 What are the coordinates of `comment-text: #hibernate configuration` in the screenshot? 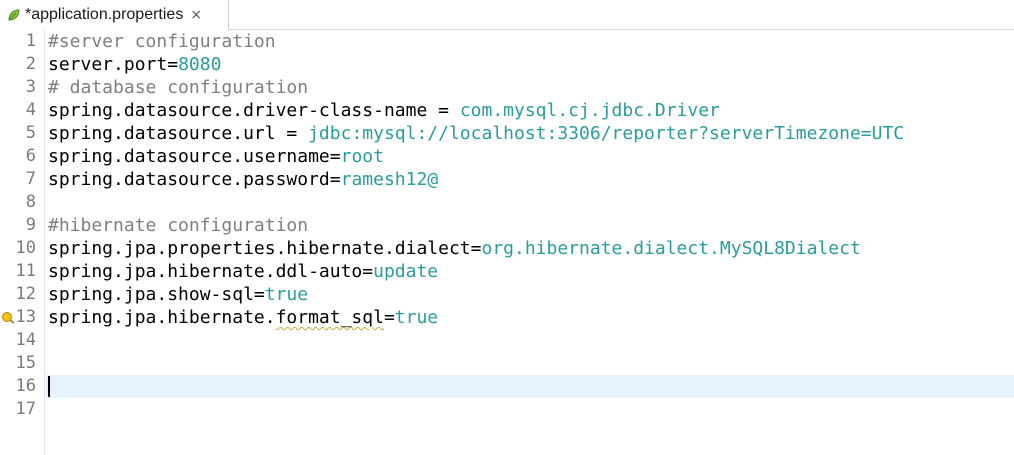 It's located at (178, 225).